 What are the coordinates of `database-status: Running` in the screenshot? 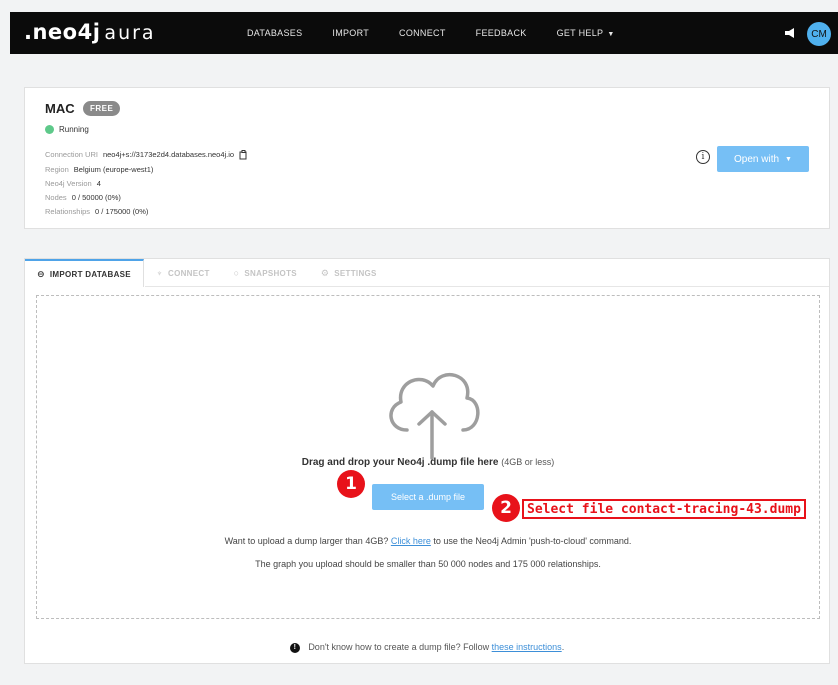 It's located at (67, 129).